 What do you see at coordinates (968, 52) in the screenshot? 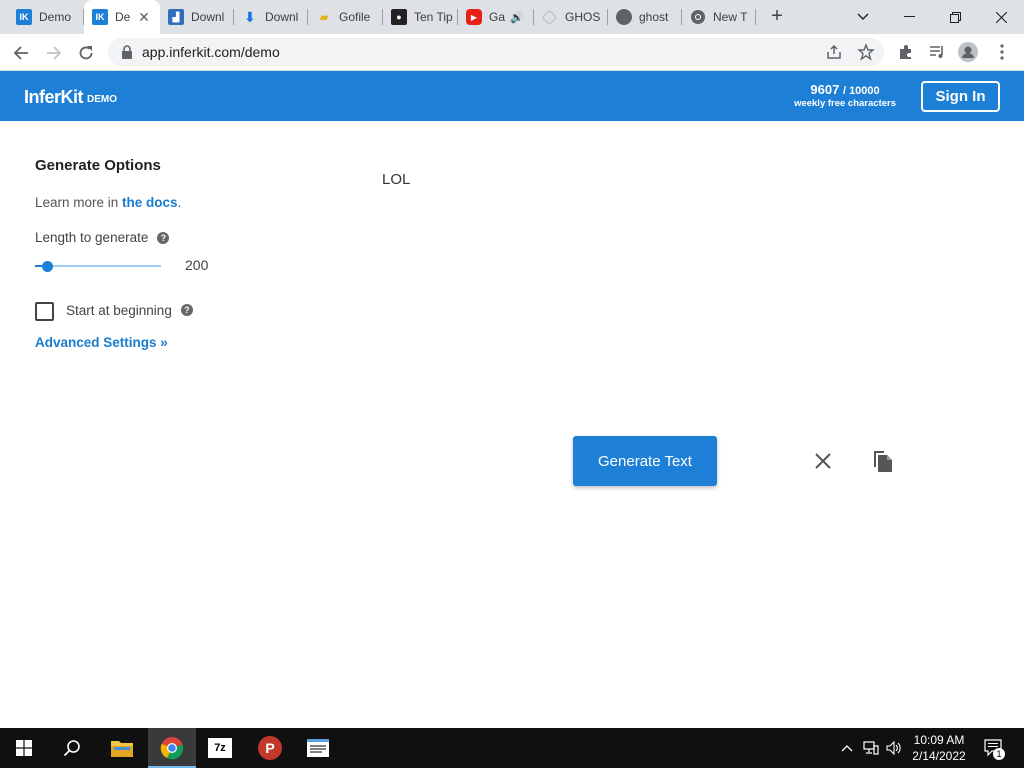
I see `profile-avatar-icon` at bounding box center [968, 52].